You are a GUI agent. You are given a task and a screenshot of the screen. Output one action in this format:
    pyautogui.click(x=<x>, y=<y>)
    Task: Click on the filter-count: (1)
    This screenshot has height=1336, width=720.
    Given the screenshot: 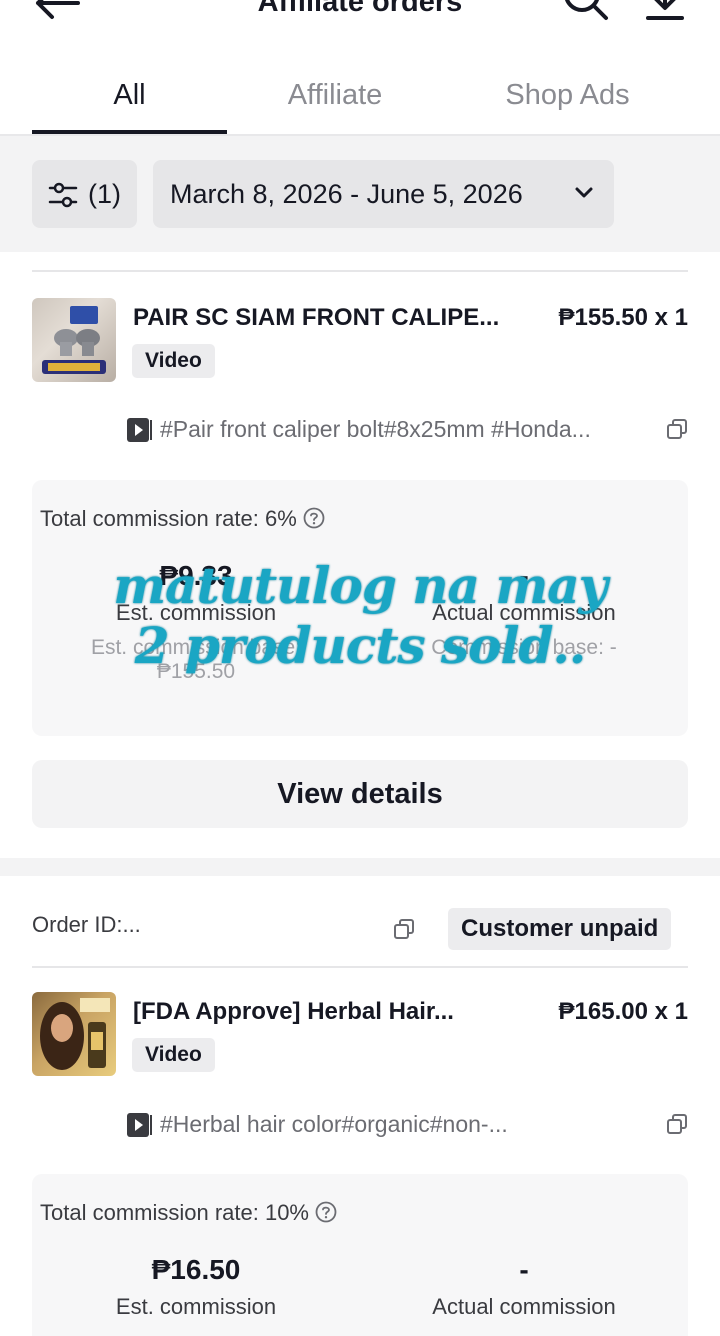 What is the action you would take?
    pyautogui.click(x=104, y=194)
    